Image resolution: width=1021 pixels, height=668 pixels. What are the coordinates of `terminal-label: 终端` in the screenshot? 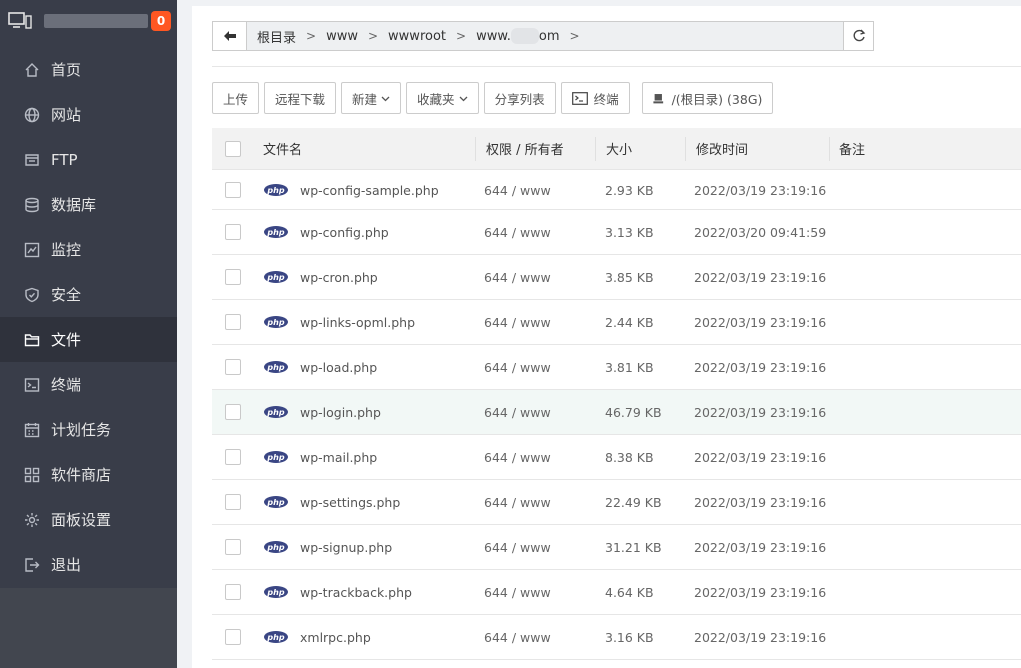 It's located at (606, 99).